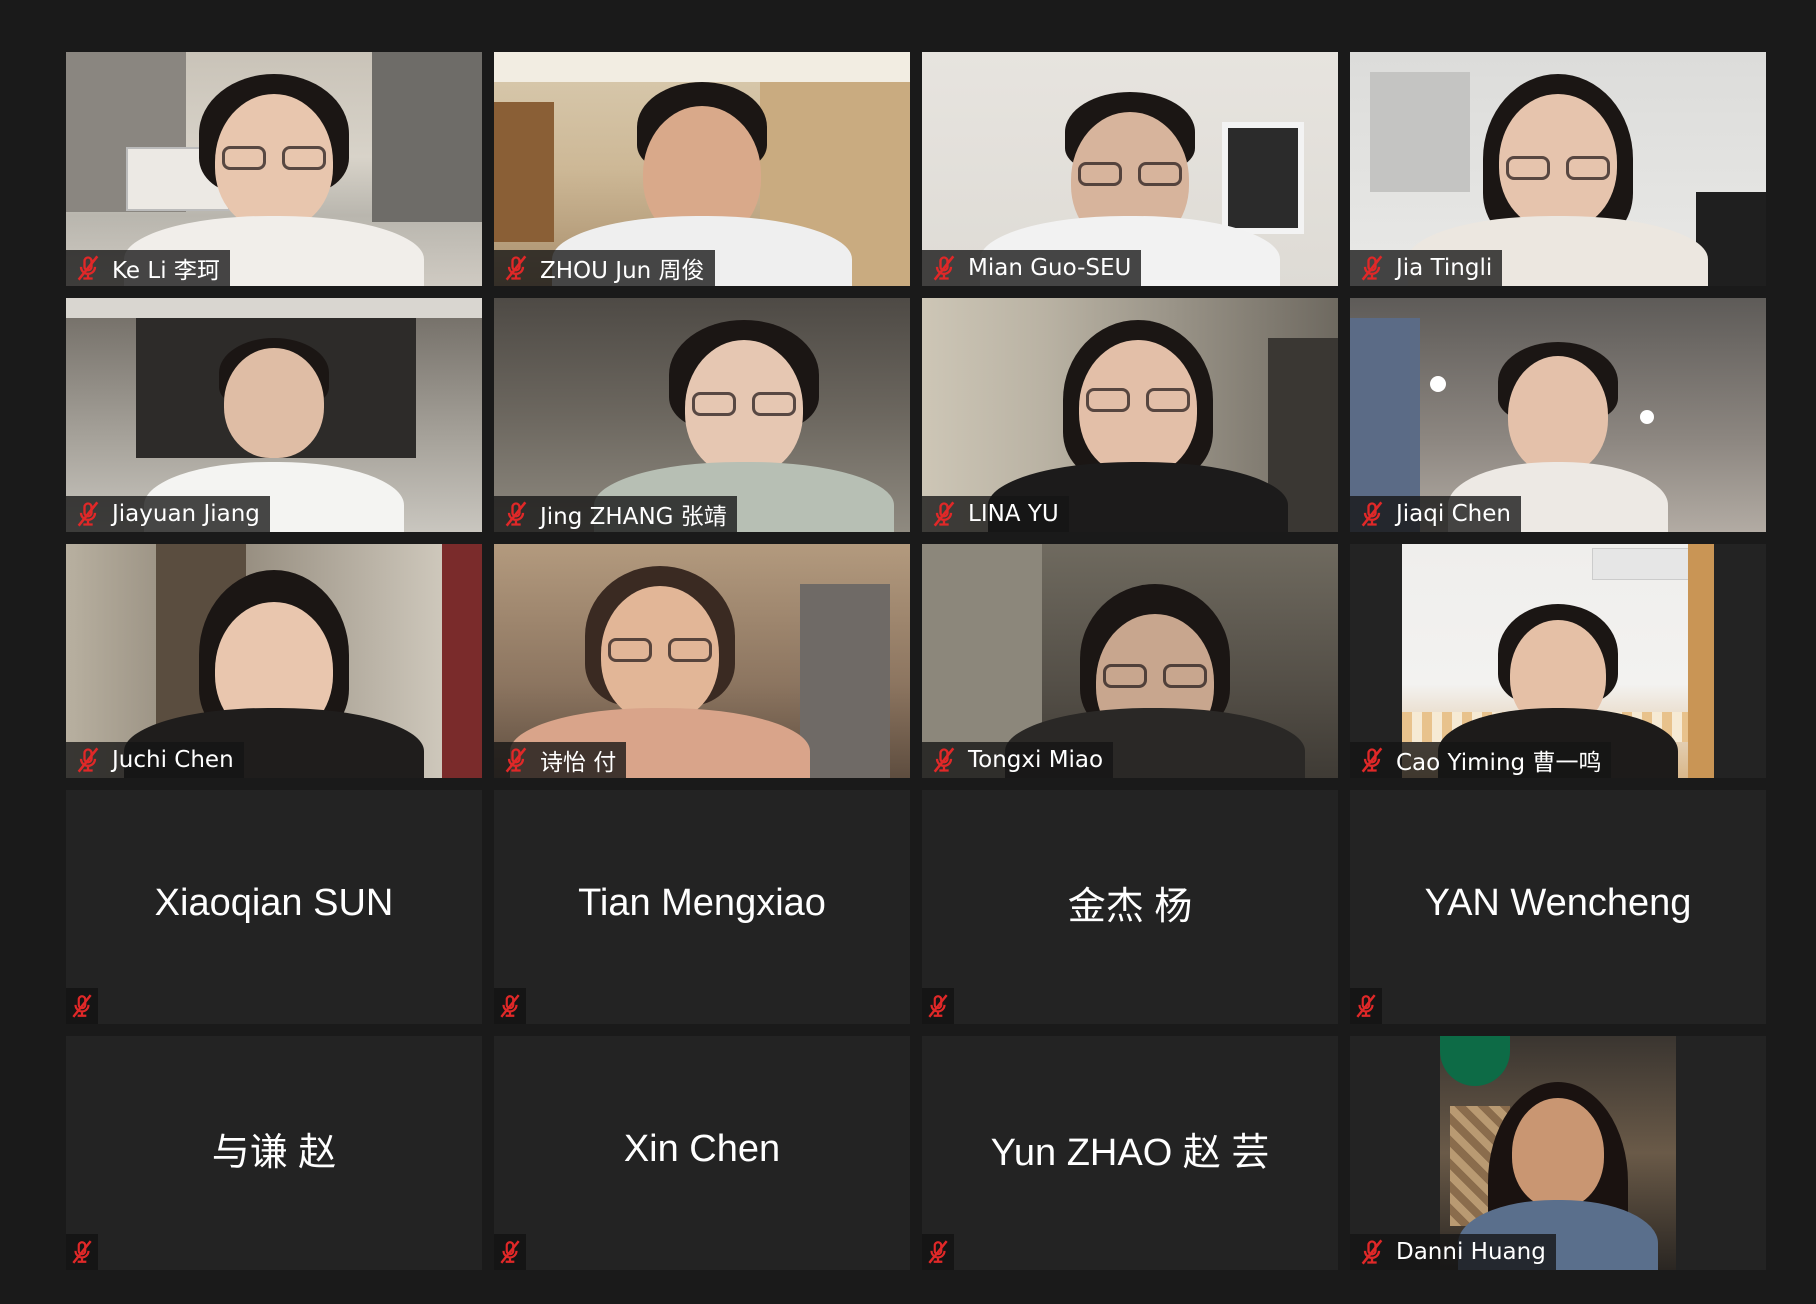 The height and width of the screenshot is (1304, 1816). I want to click on participant-tile: LINA YU, so click(1130, 415).